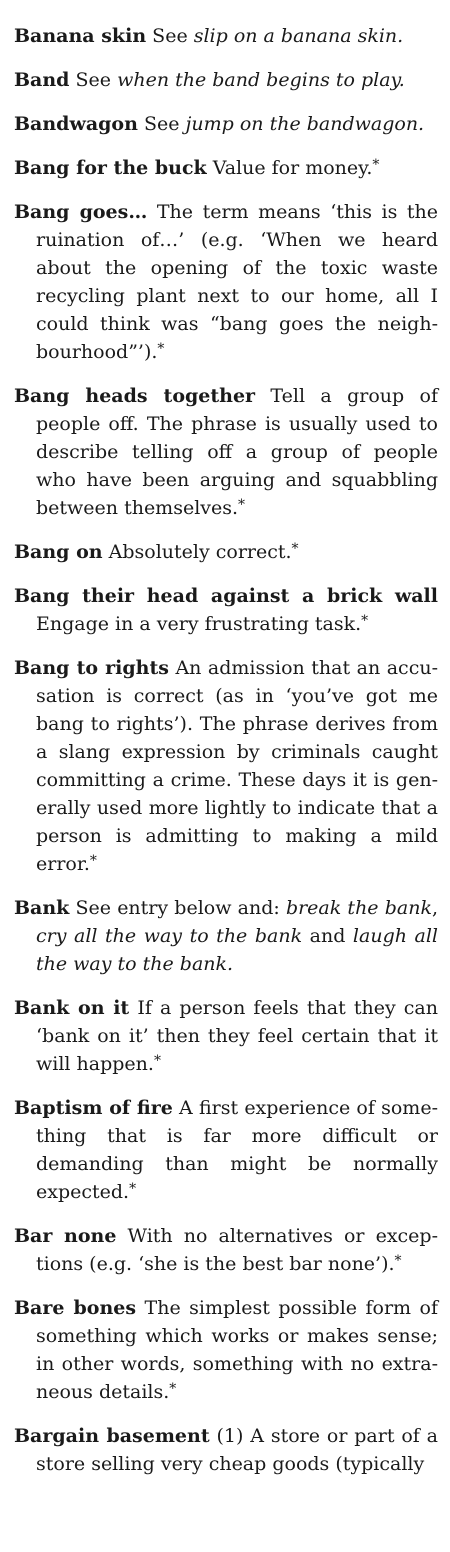 The image size is (450, 1552). What do you see at coordinates (65, 1236) in the screenshot?
I see `entry-headword: Bar none` at bounding box center [65, 1236].